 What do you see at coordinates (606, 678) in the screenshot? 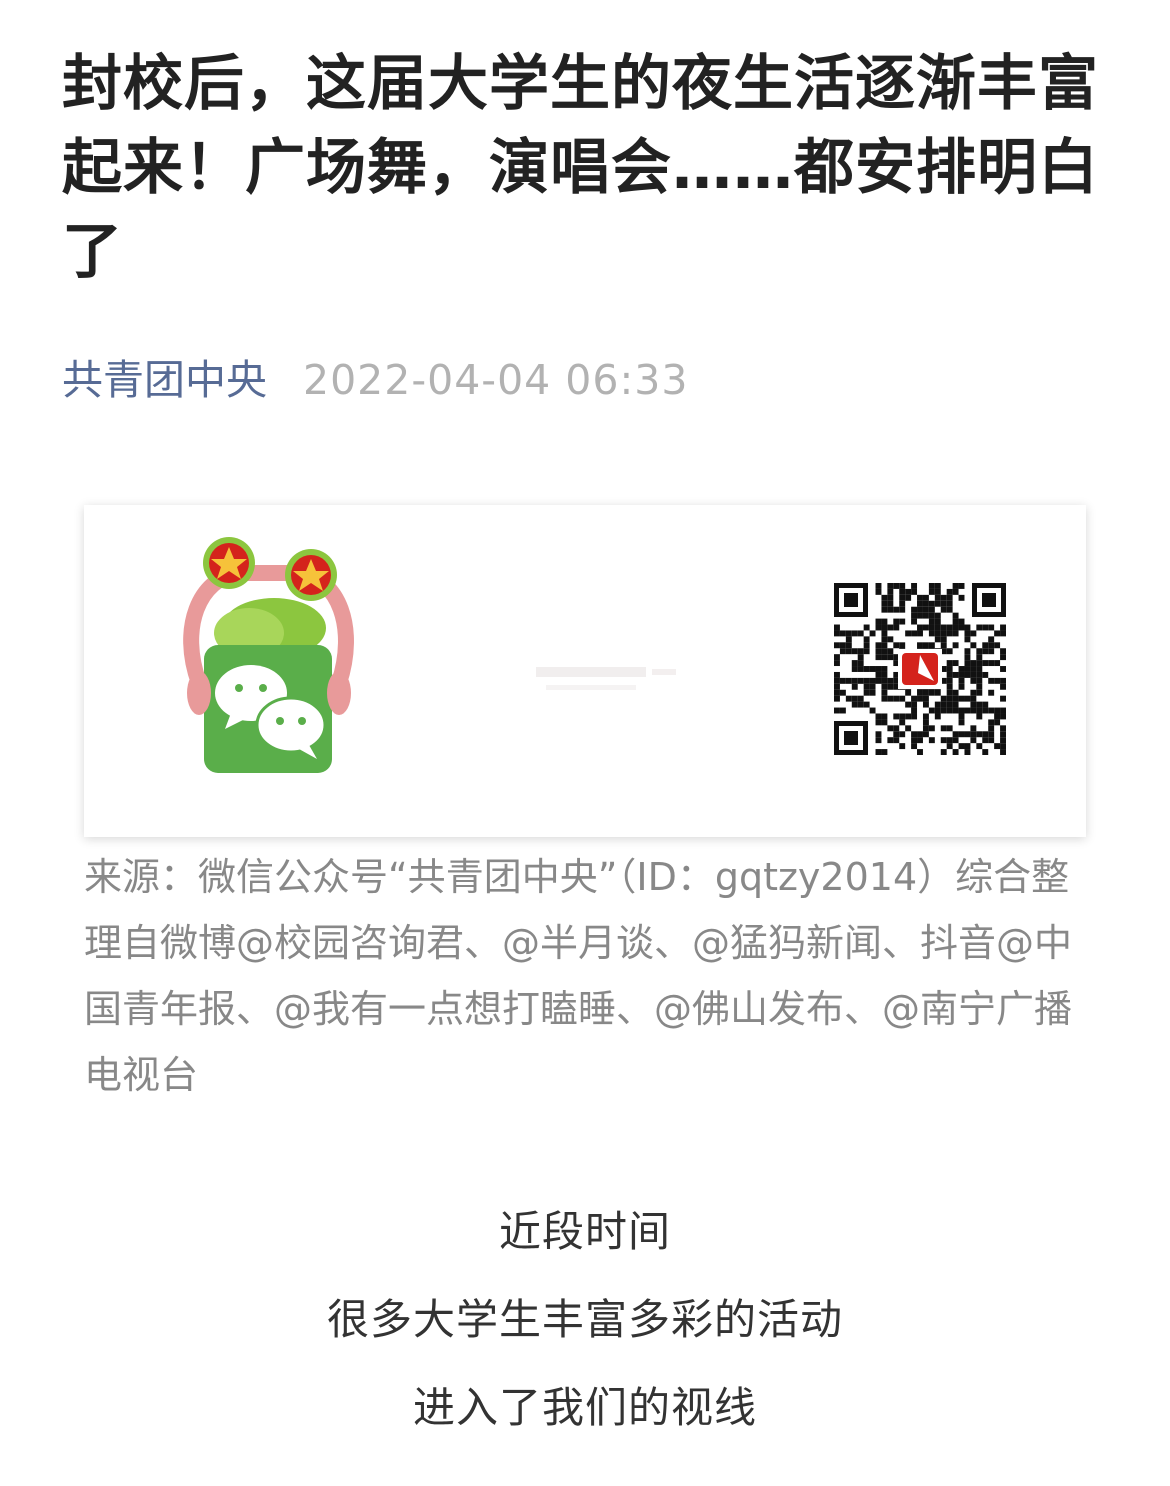
I see `faint-watermark-text` at bounding box center [606, 678].